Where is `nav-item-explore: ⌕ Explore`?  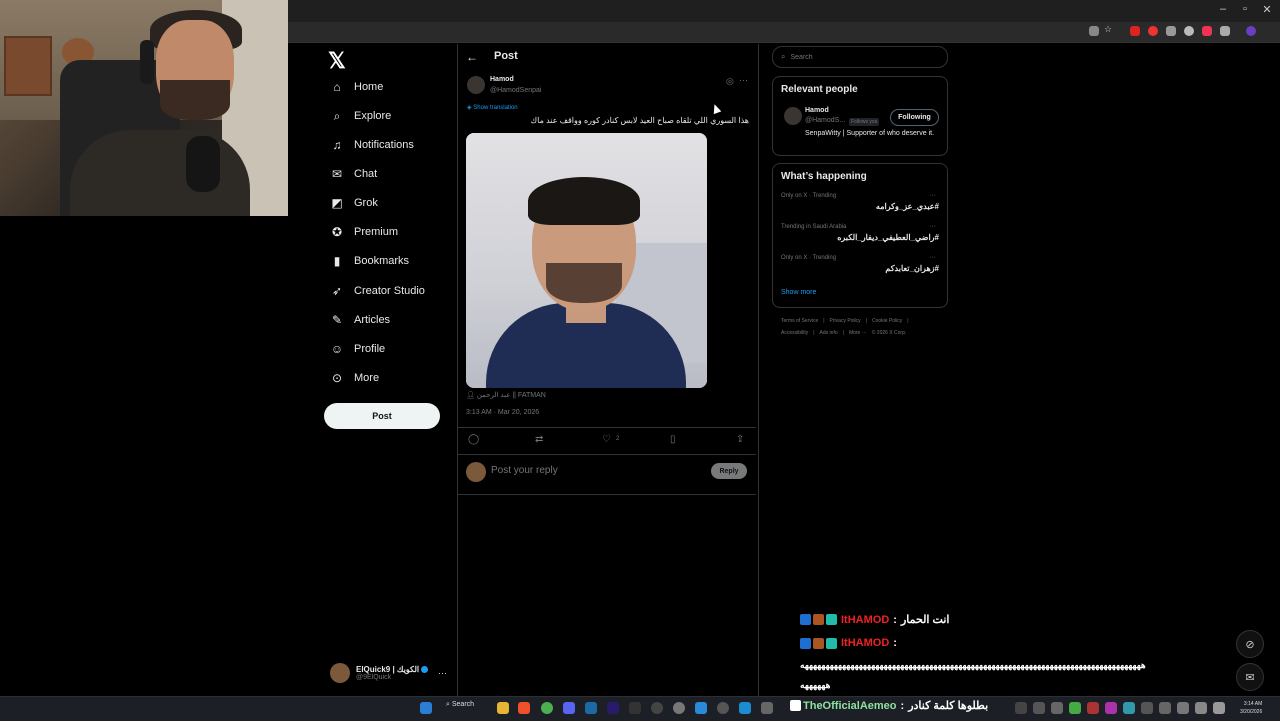 nav-item-explore: ⌕ Explore is located at coordinates (361, 116).